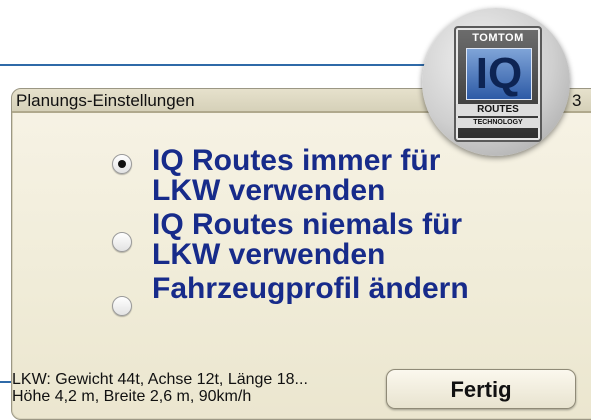  I want to click on tomtom-iq-routes-logo: TOMTOM IQ ROUTES TECHNOLOGY, so click(496, 82).